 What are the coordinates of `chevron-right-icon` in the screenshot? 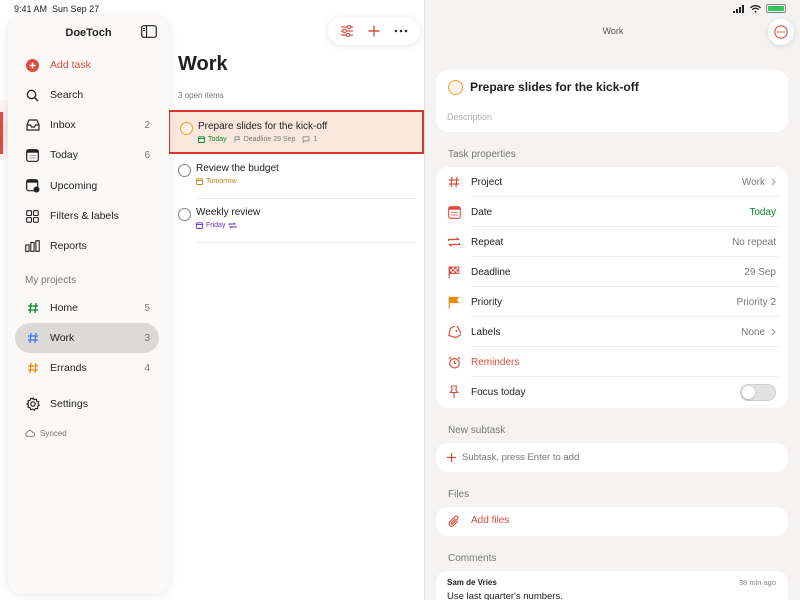 It's located at (773, 182).